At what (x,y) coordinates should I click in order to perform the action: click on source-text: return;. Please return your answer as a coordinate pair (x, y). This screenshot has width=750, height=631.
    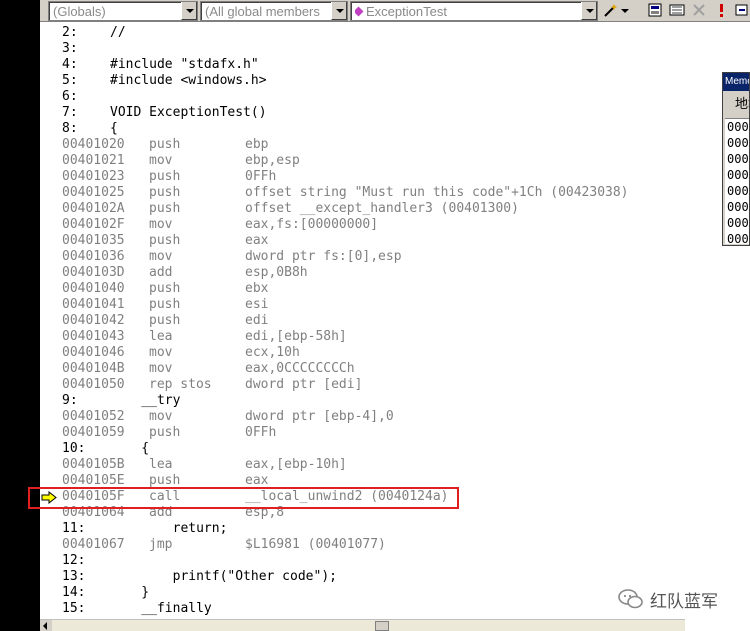
    Looking at the image, I should click on (169, 528).